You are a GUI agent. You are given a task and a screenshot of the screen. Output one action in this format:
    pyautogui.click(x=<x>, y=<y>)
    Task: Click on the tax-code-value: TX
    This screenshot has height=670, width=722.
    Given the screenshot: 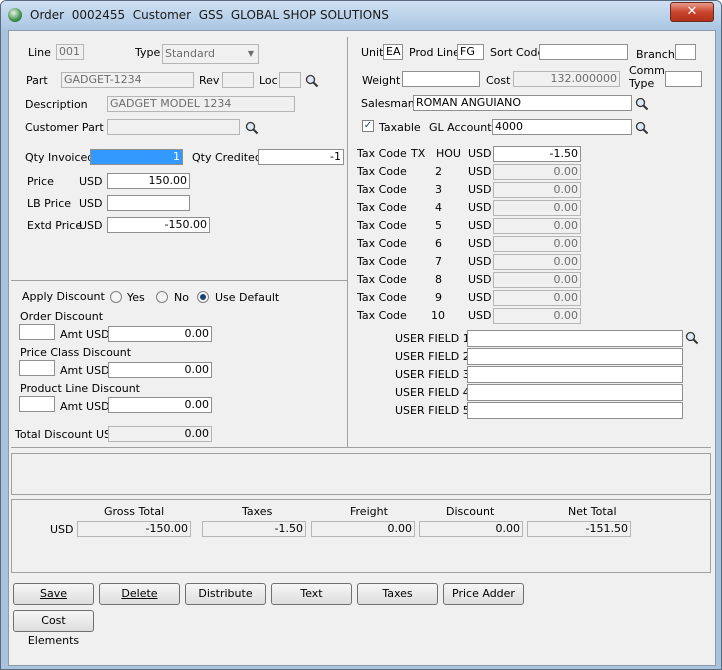 What is the action you would take?
    pyautogui.click(x=418, y=153)
    